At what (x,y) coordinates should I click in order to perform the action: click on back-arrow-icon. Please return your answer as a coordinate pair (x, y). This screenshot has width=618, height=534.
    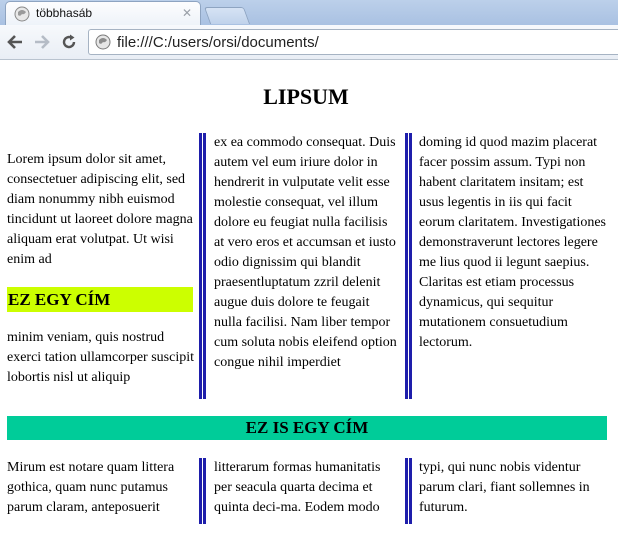
    Looking at the image, I should click on (15, 42).